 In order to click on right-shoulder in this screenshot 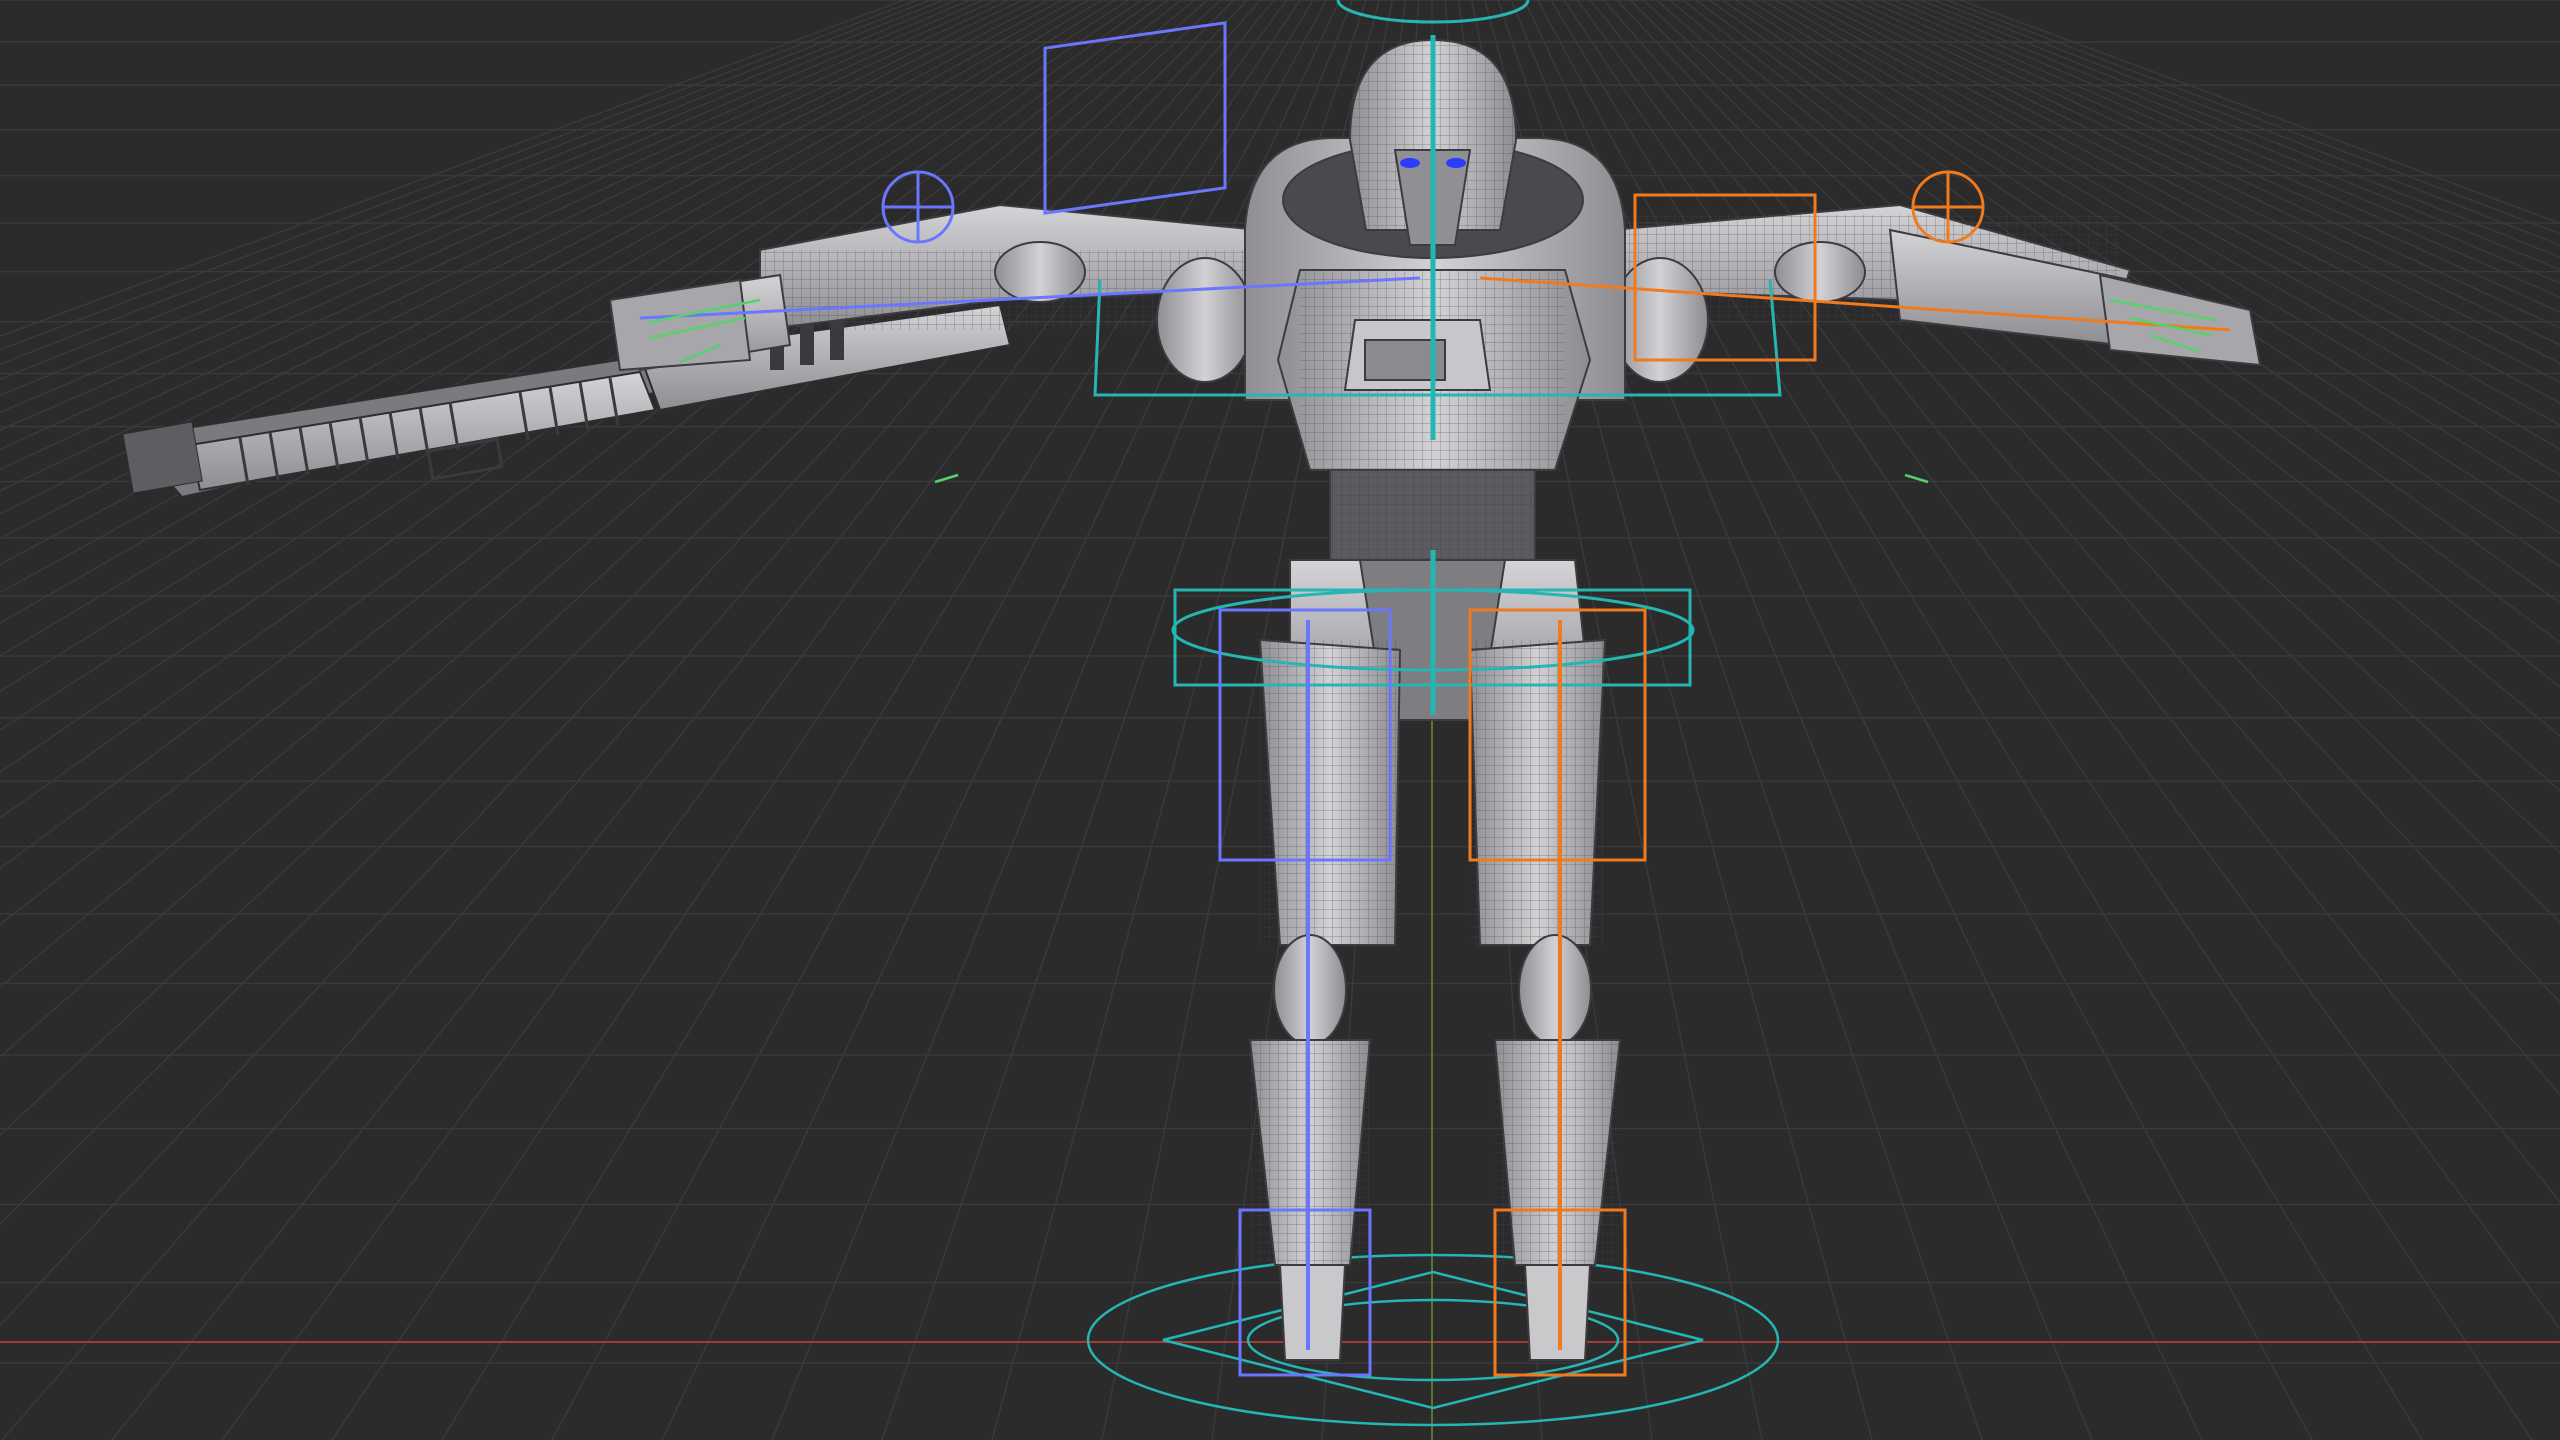, I will do `click(1660, 320)`.